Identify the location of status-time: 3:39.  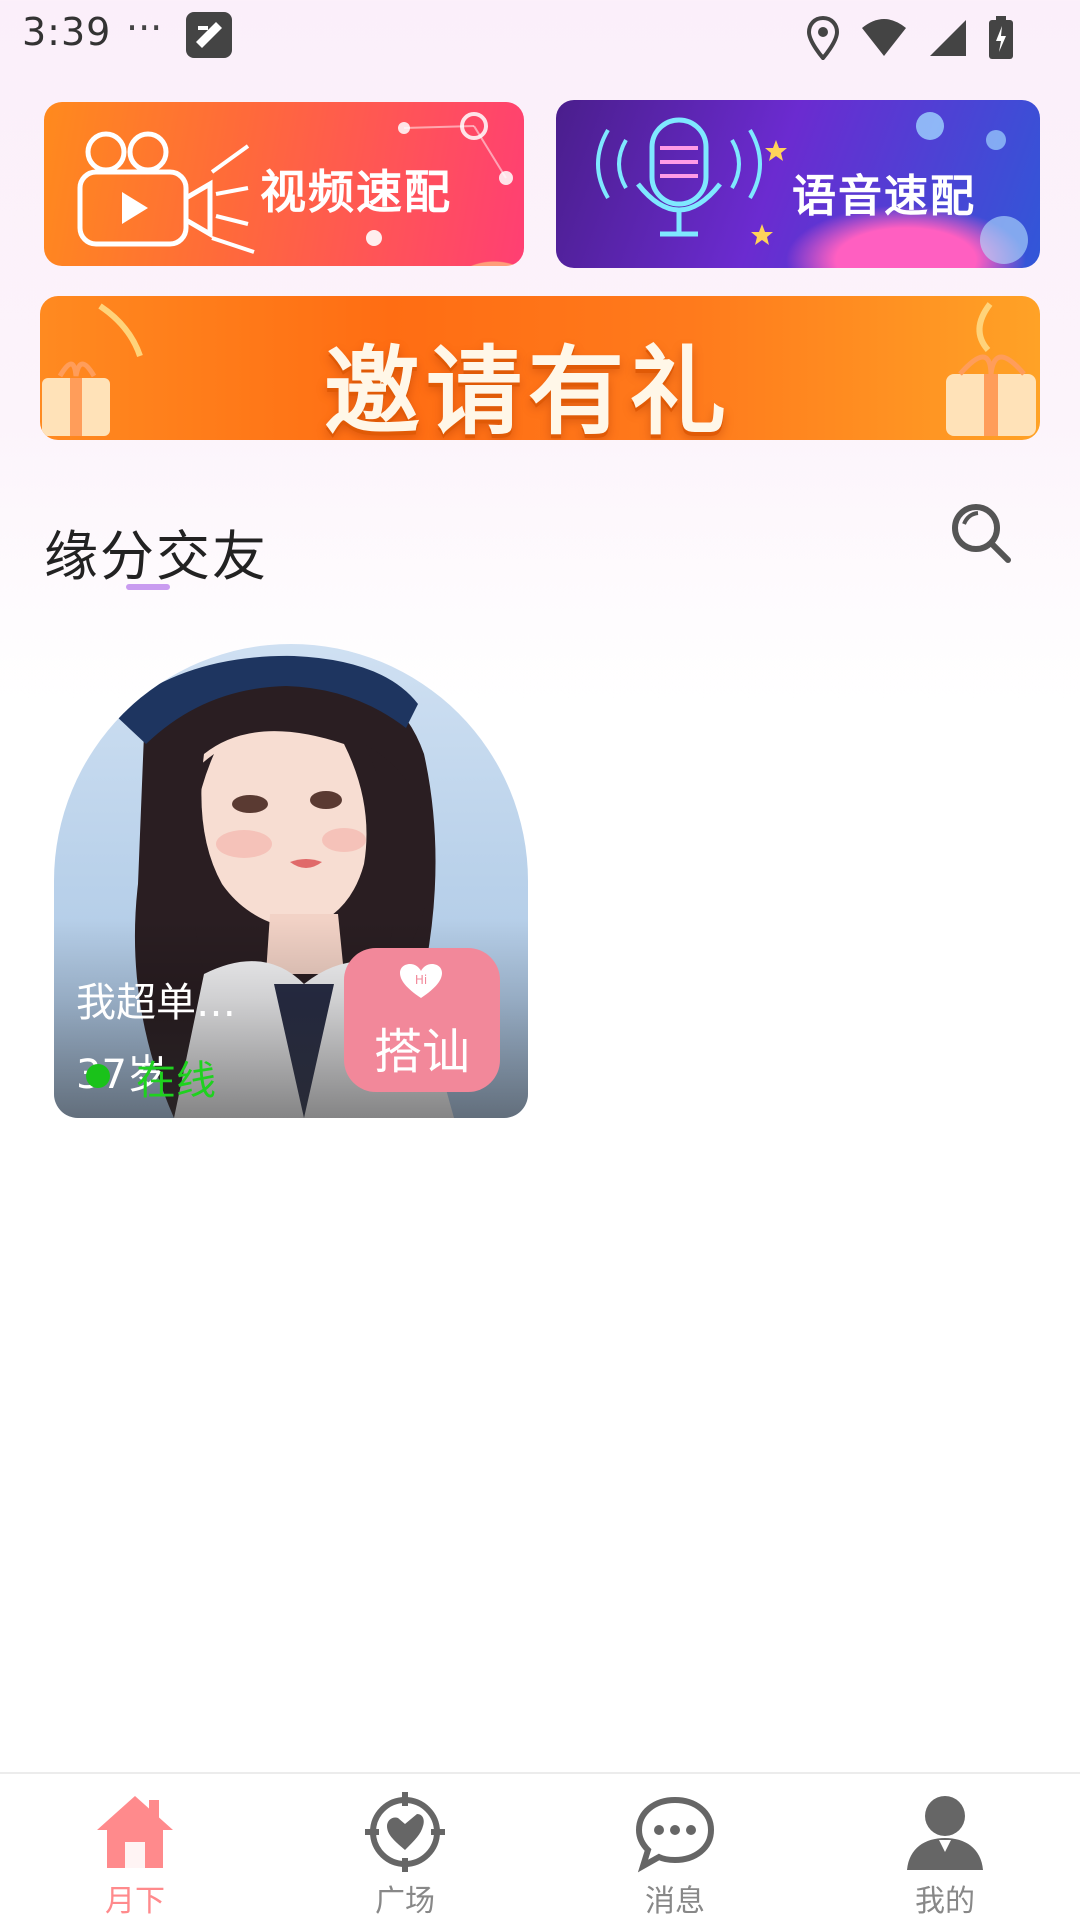
(67, 32).